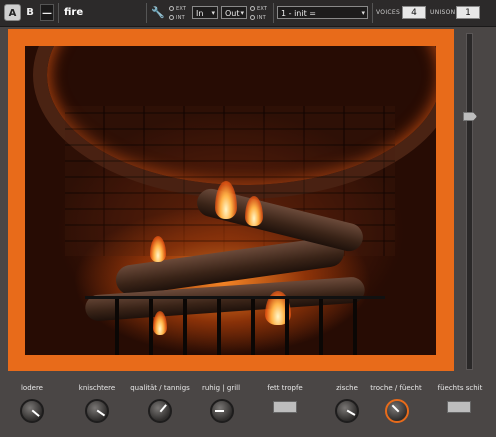 This screenshot has height=437, width=496. I want to click on knob-label: ruhig | grill, so click(221, 388).